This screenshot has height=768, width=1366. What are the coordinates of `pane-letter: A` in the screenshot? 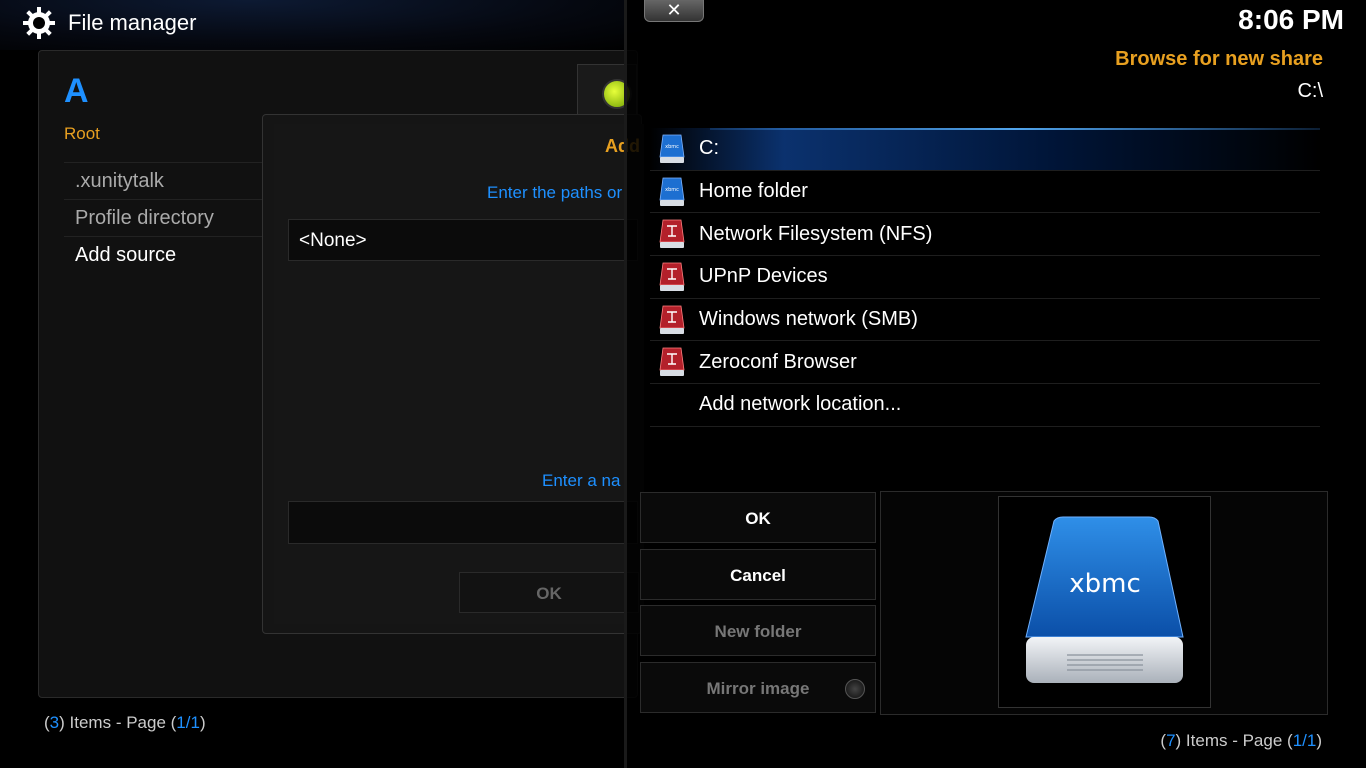 It's located at (76, 91).